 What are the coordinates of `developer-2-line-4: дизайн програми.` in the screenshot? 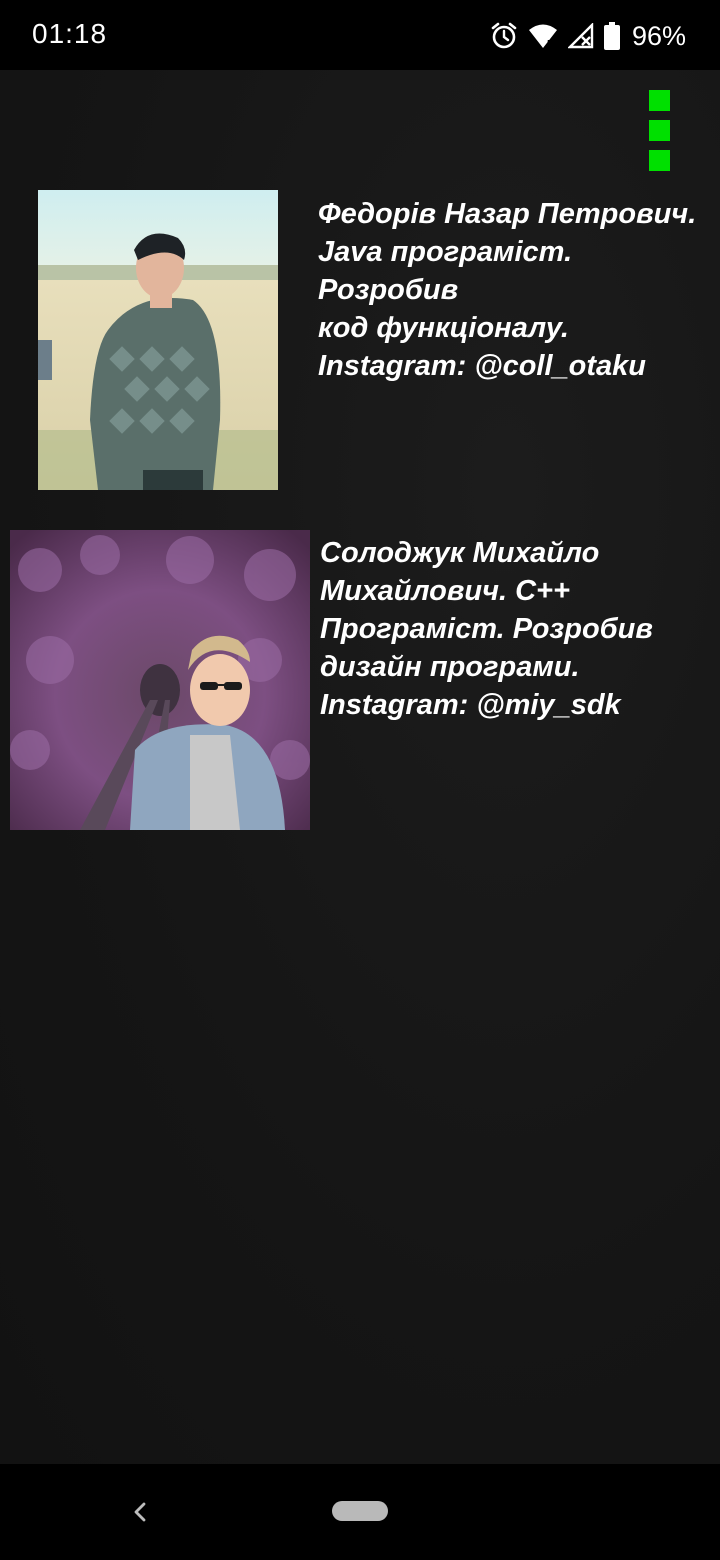 It's located at (450, 667).